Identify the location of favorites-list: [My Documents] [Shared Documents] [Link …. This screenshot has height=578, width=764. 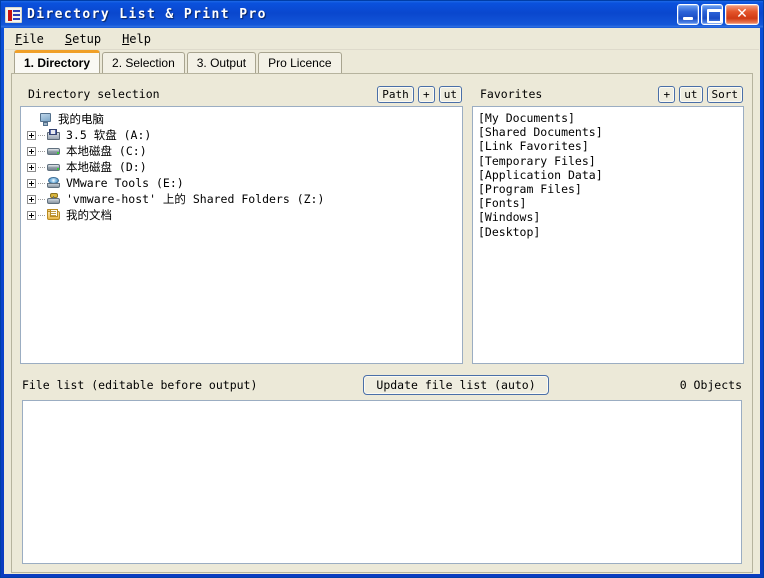
(608, 173).